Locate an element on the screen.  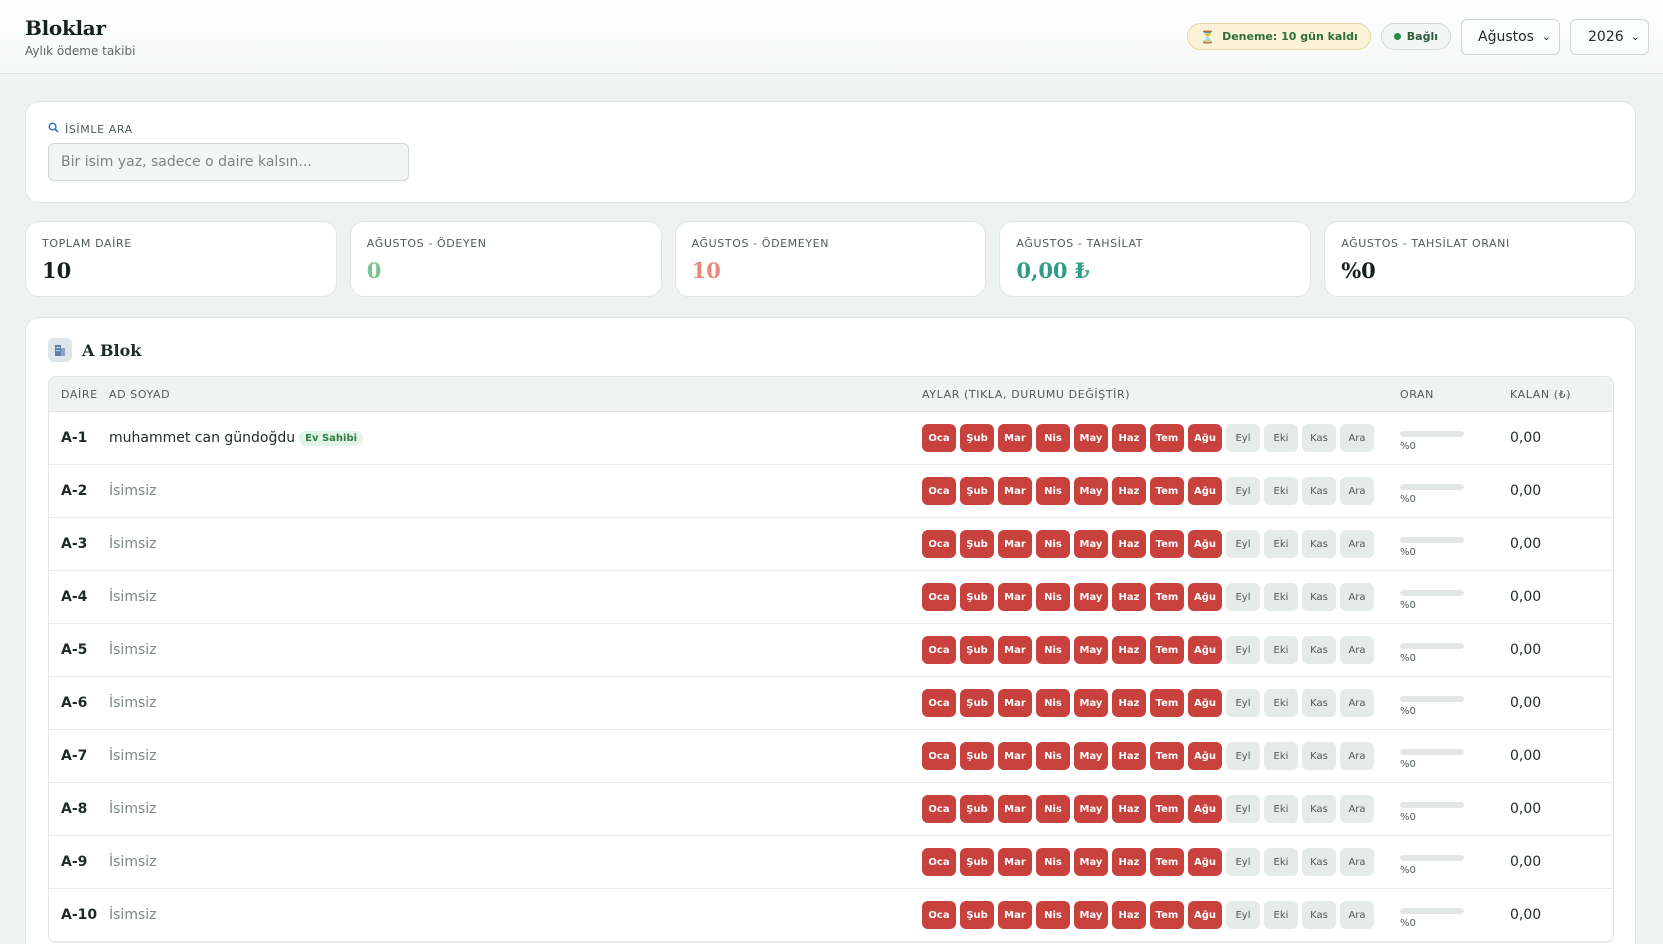
month-select: Ağustos ⌄ is located at coordinates (1510, 36).